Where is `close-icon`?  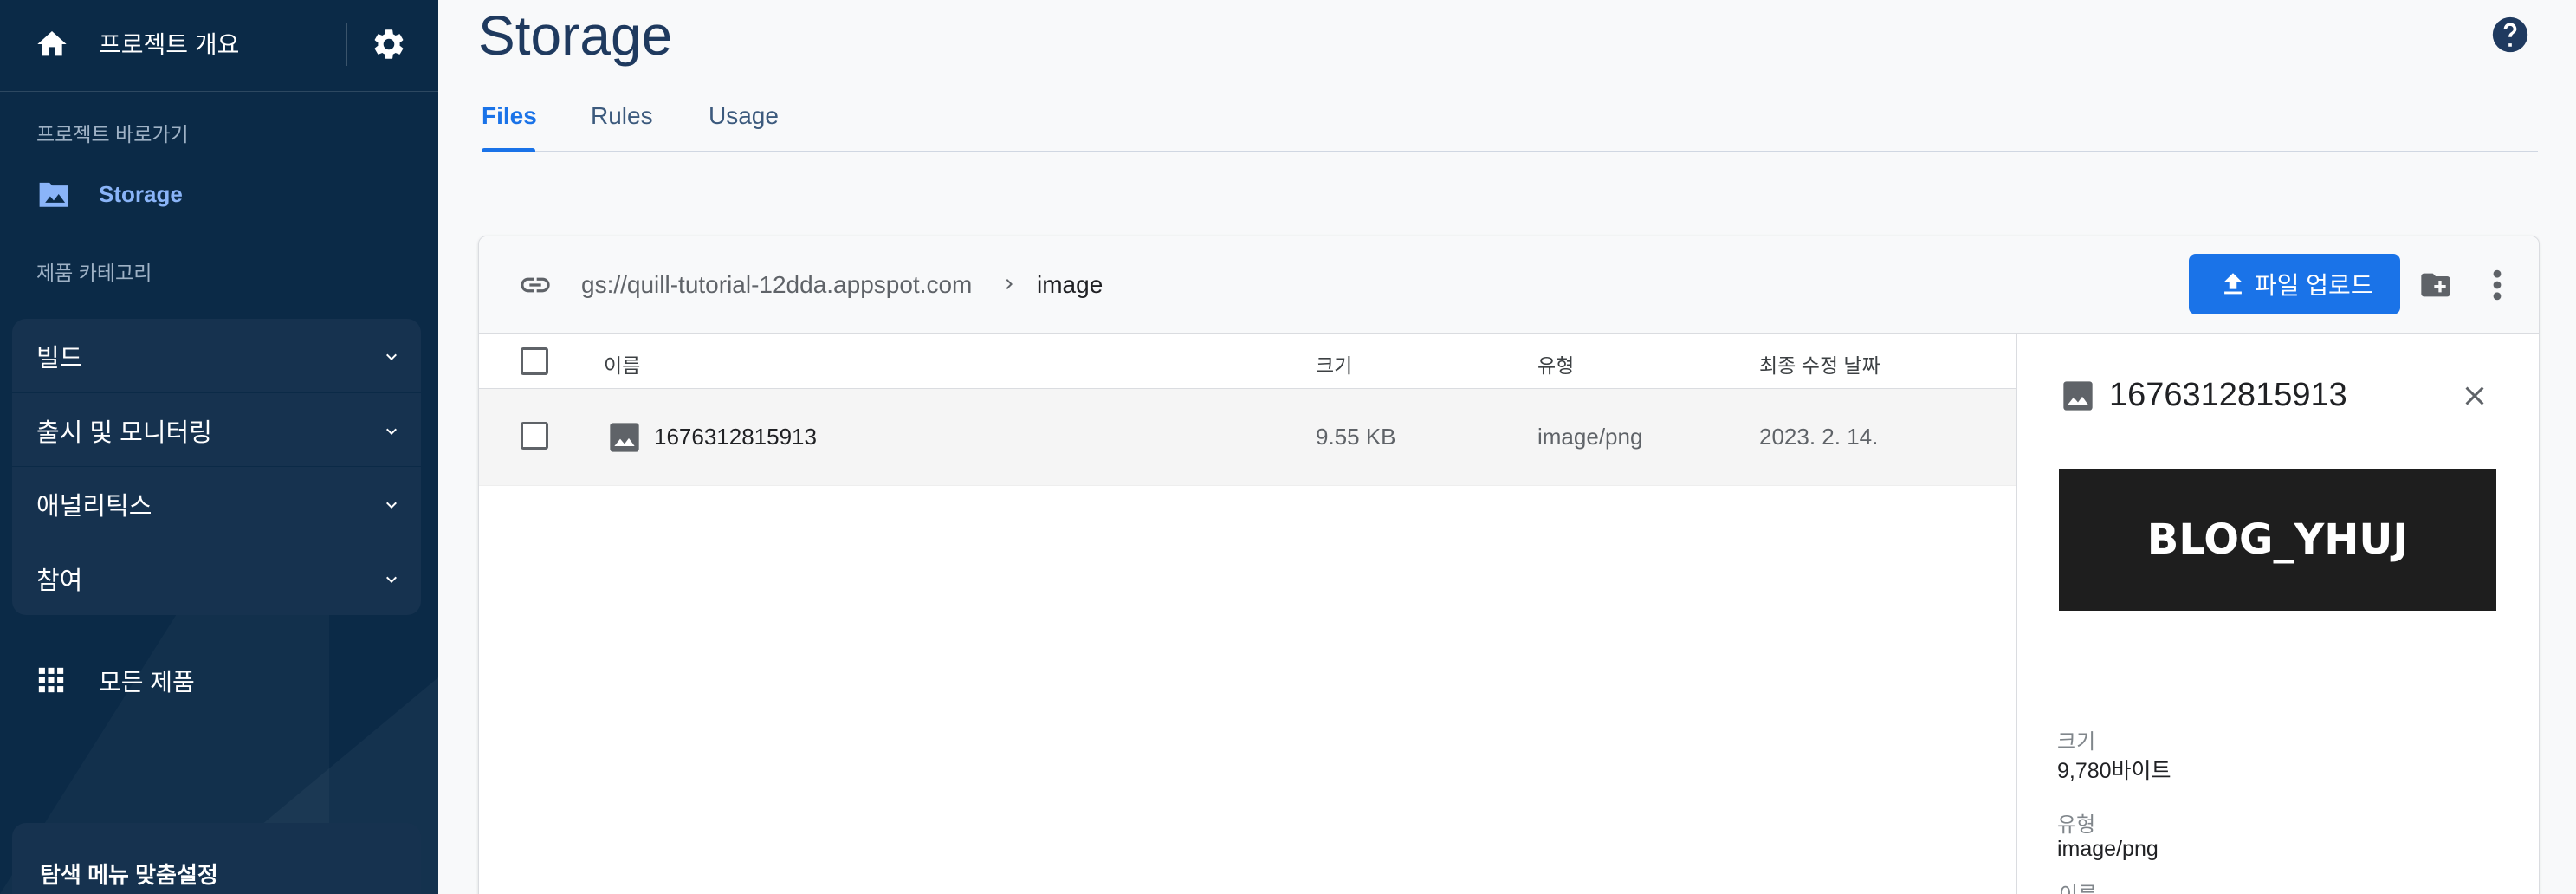
close-icon is located at coordinates (2474, 395).